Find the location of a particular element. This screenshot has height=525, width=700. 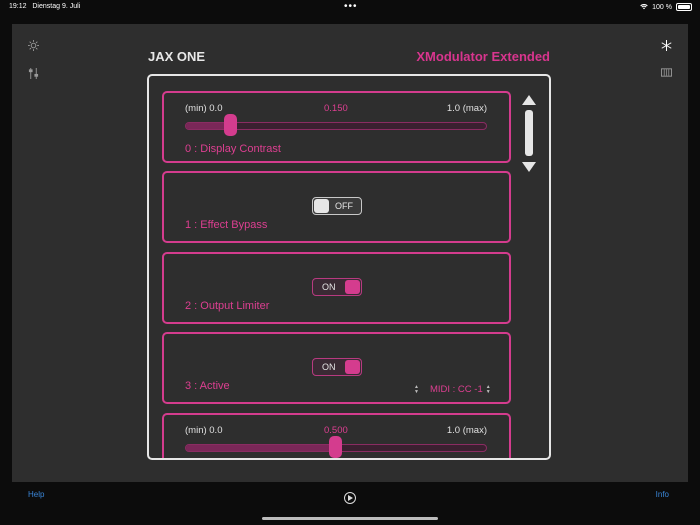

toggle-state-label: OFF is located at coordinates (344, 206).